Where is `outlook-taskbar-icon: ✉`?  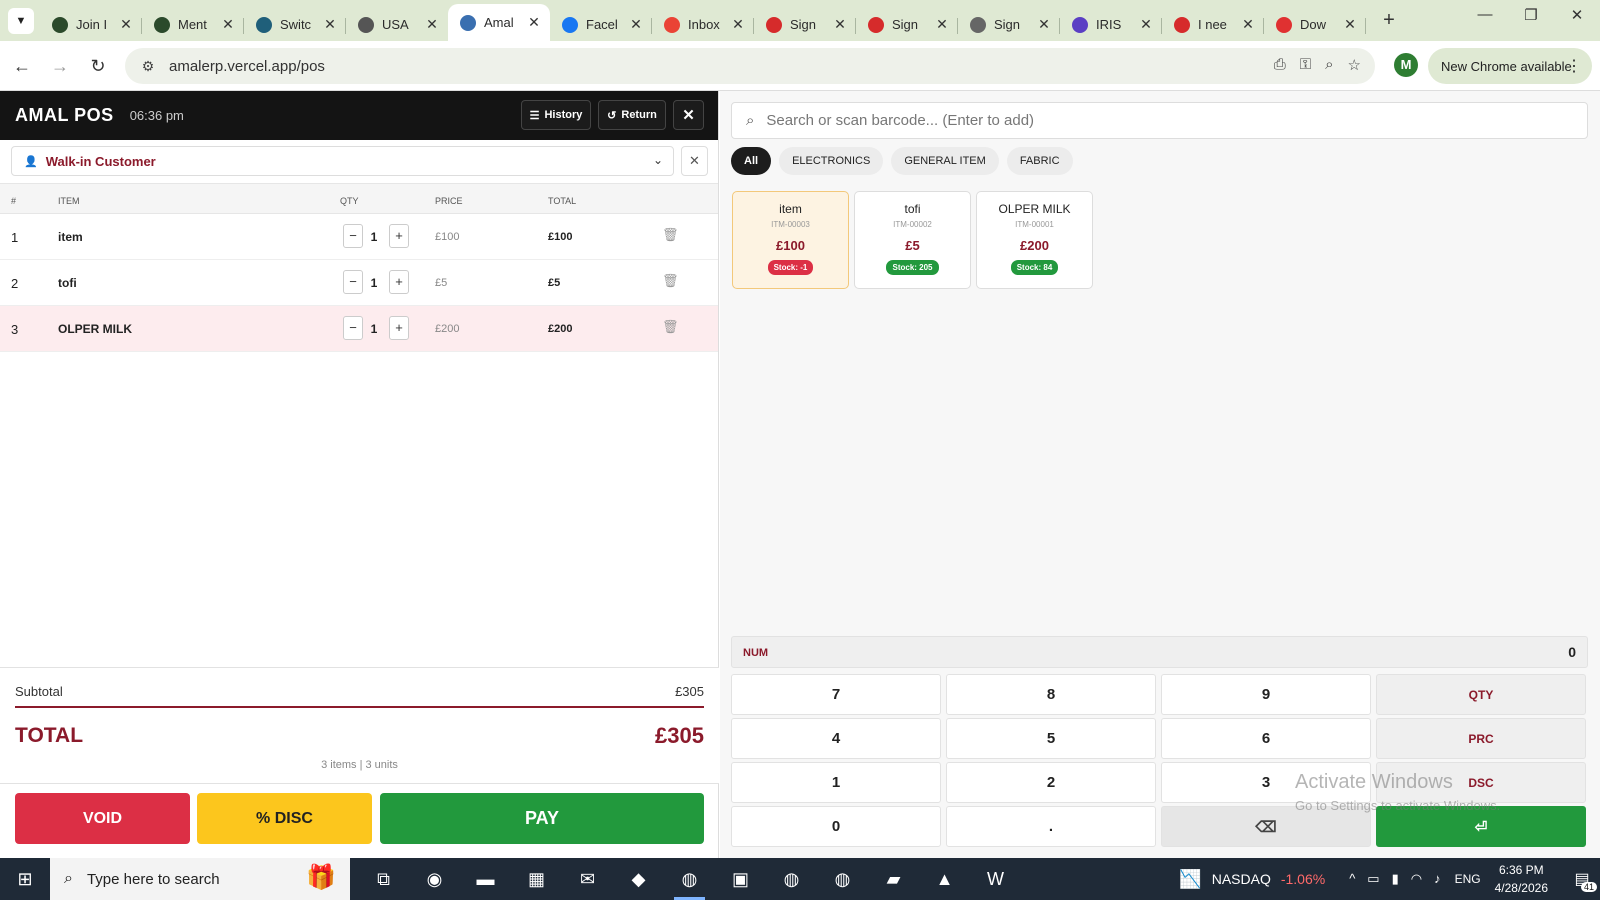 outlook-taskbar-icon: ✉ is located at coordinates (587, 879).